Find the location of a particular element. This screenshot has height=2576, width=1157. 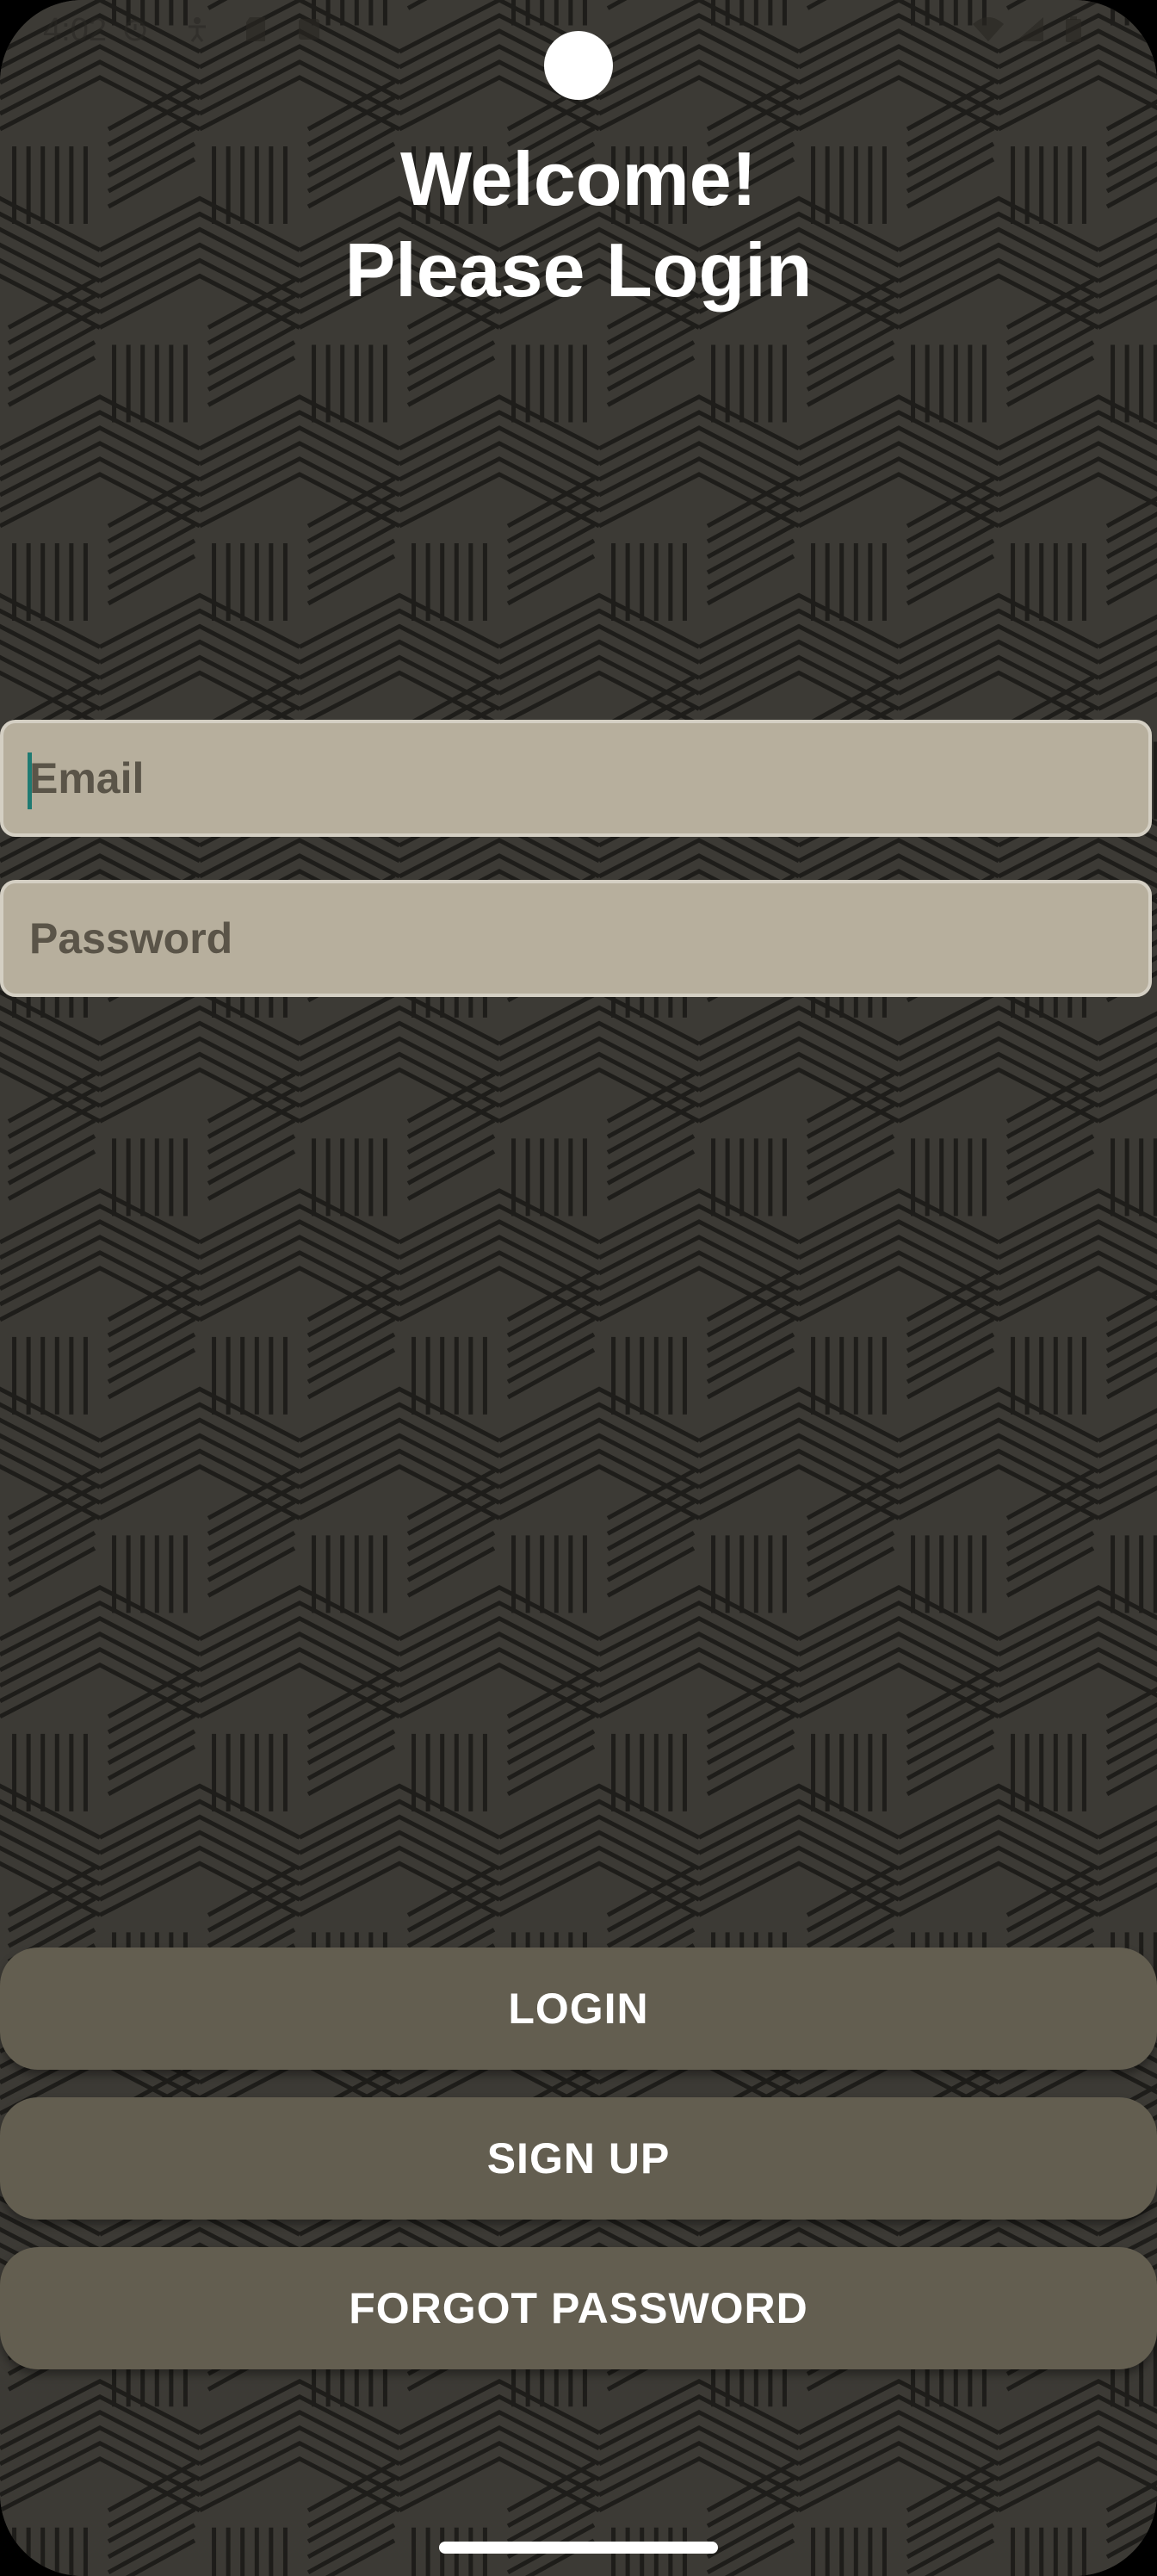

alarm-icon is located at coordinates (135, 30).